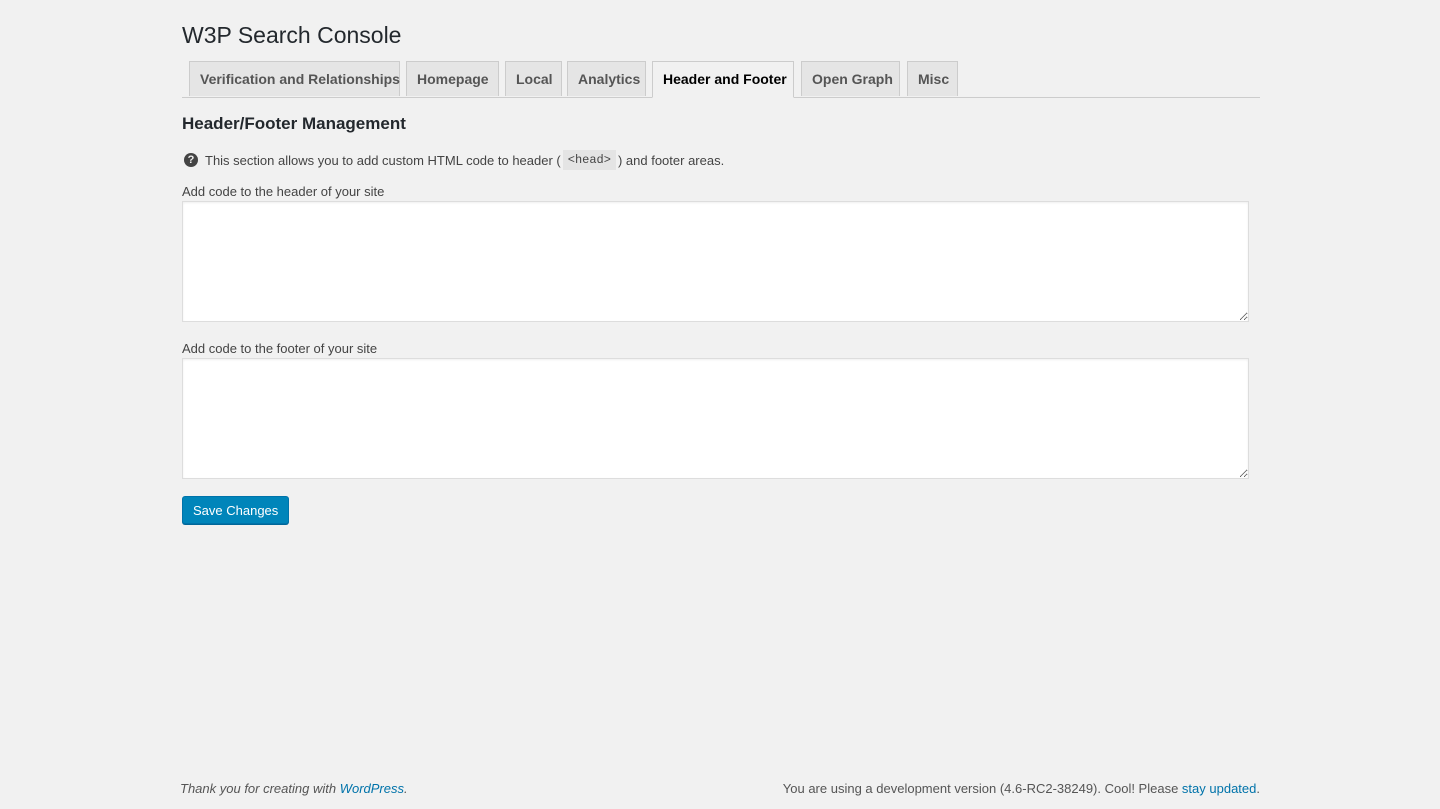 The width and height of the screenshot is (1440, 809). Describe the element at coordinates (932, 78) in the screenshot. I see `tab-misc: Misc` at that location.